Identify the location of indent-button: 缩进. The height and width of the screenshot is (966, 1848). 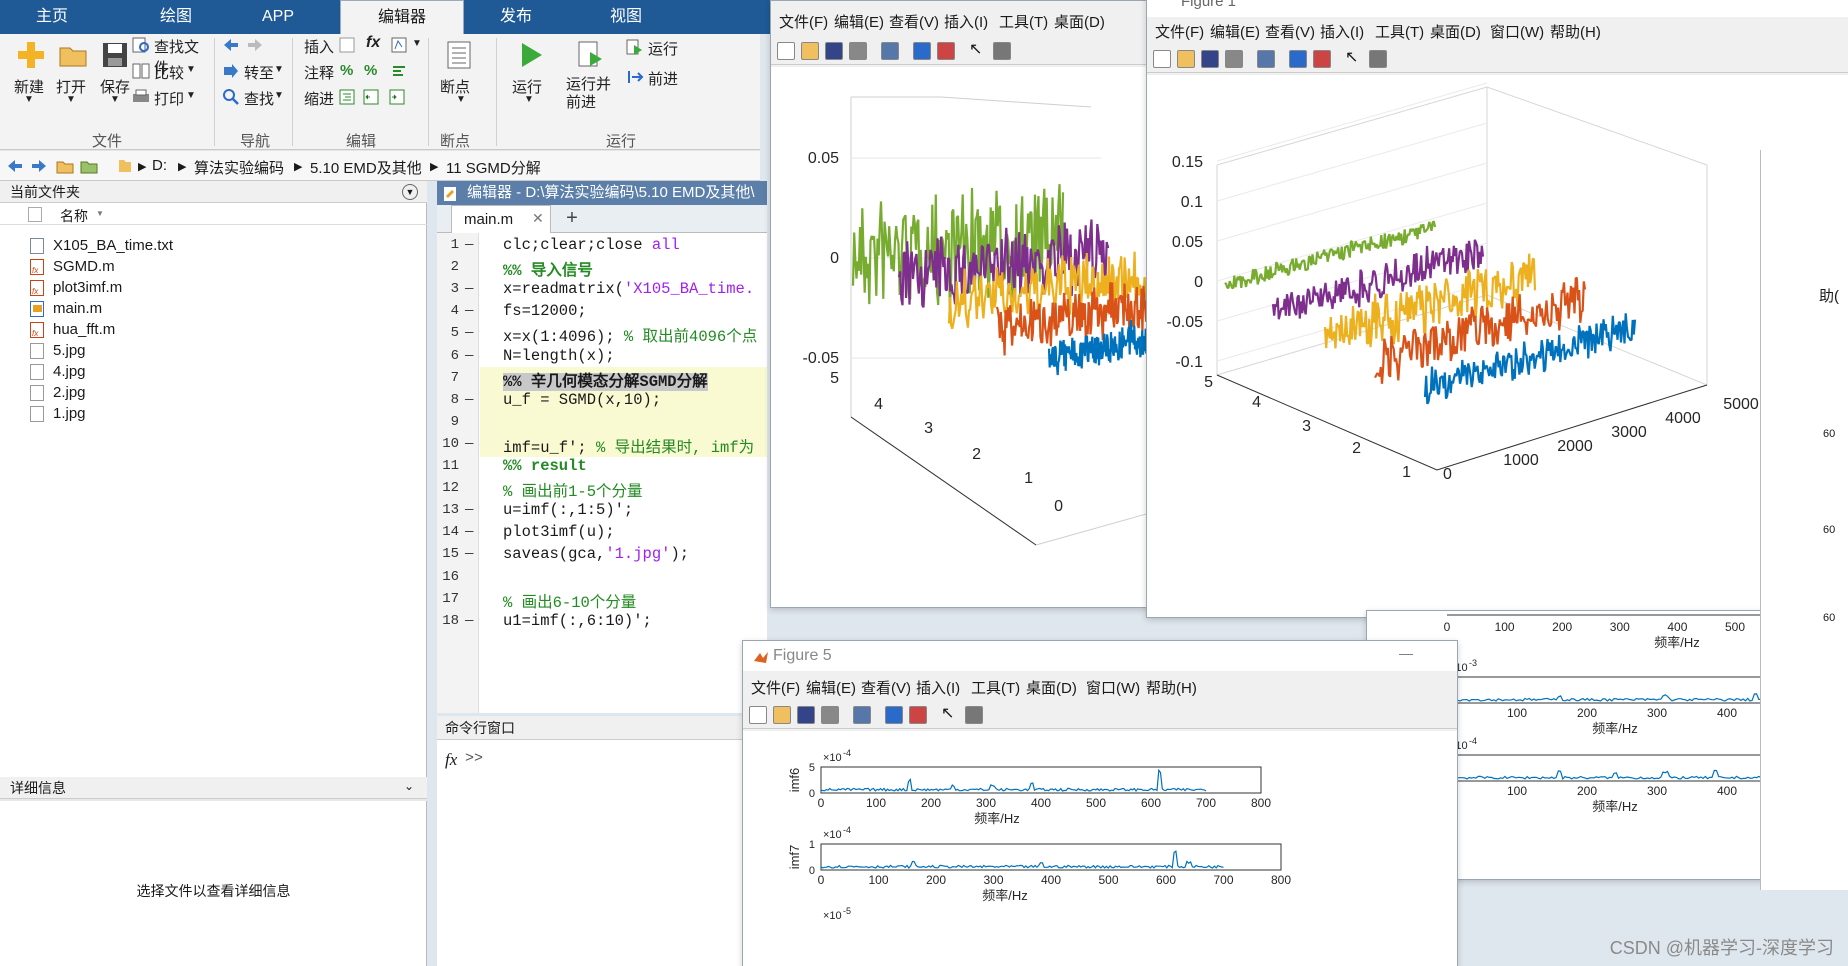
(319, 98).